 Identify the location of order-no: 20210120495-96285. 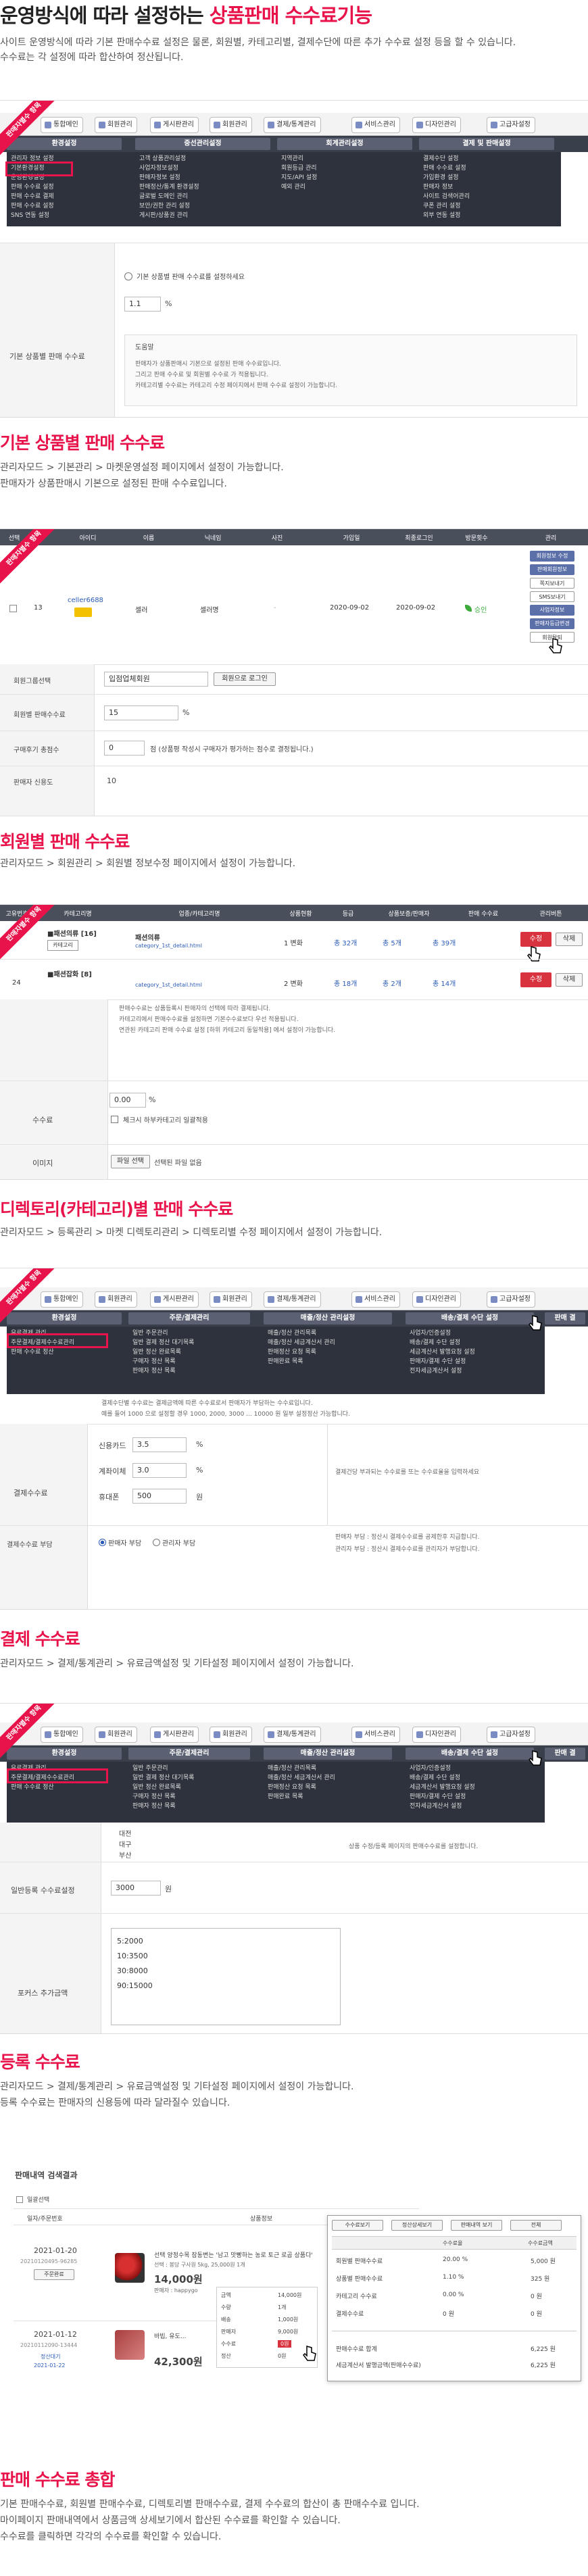
(48, 2261).